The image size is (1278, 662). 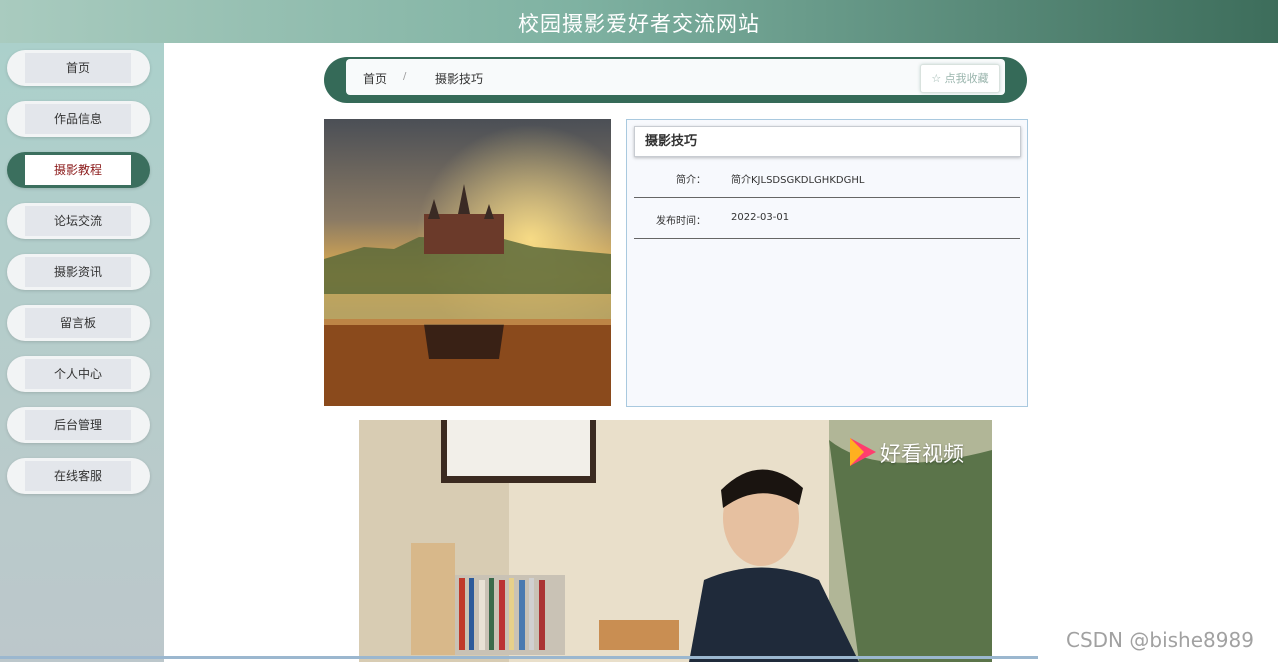 I want to click on sidebar-item-news: 摄影资讯, so click(x=78, y=272).